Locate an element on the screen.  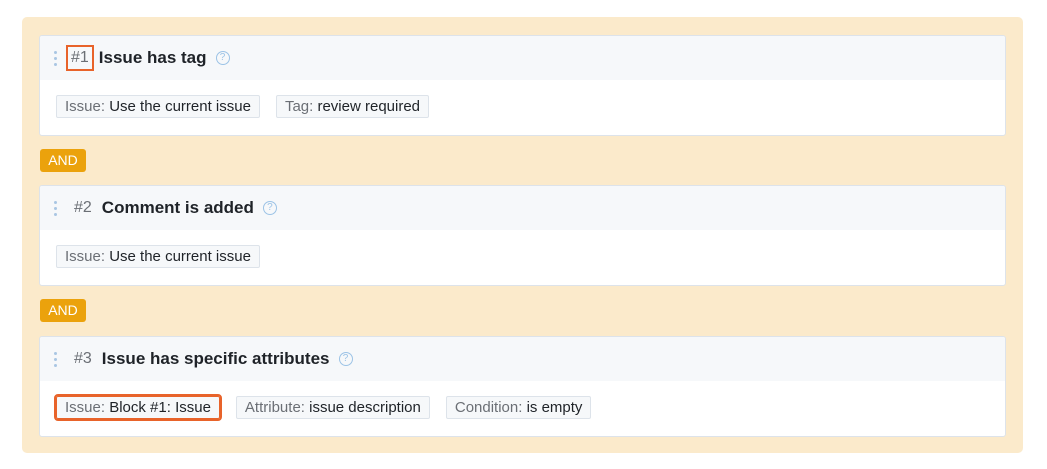
block-number: #2 is located at coordinates (83, 207).